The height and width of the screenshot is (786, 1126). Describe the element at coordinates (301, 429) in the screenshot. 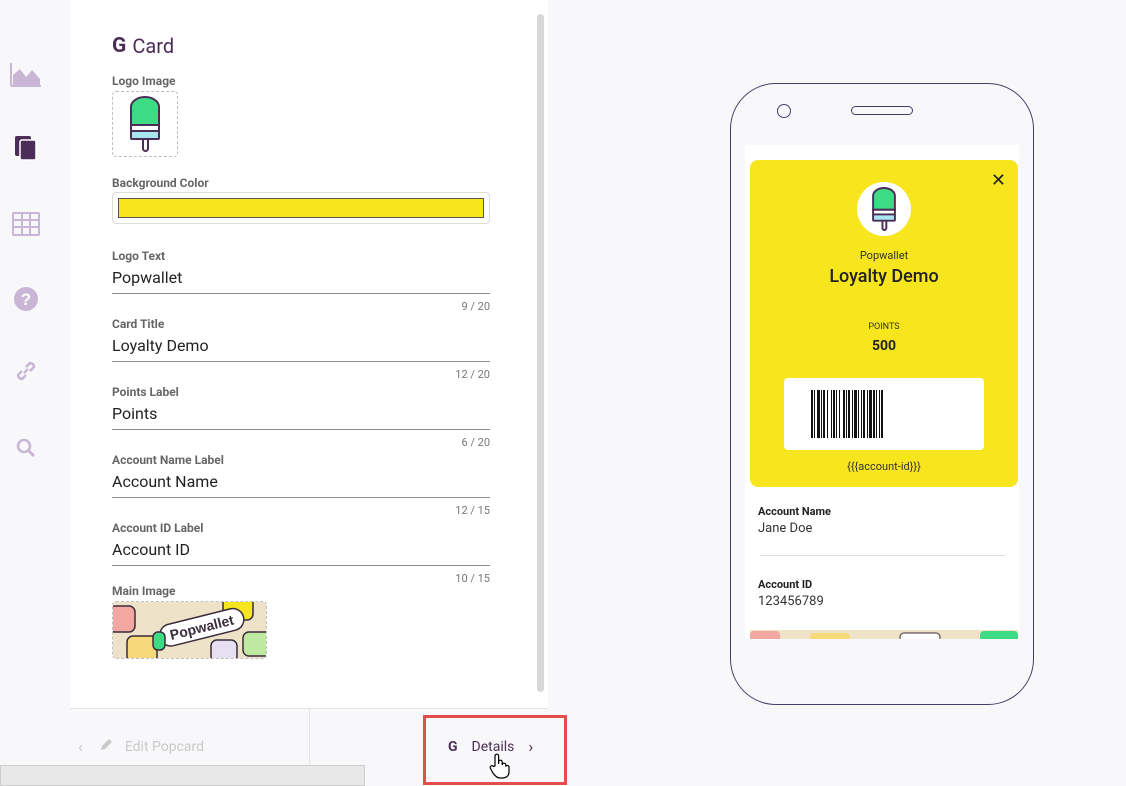

I see `points-label-underline` at that location.